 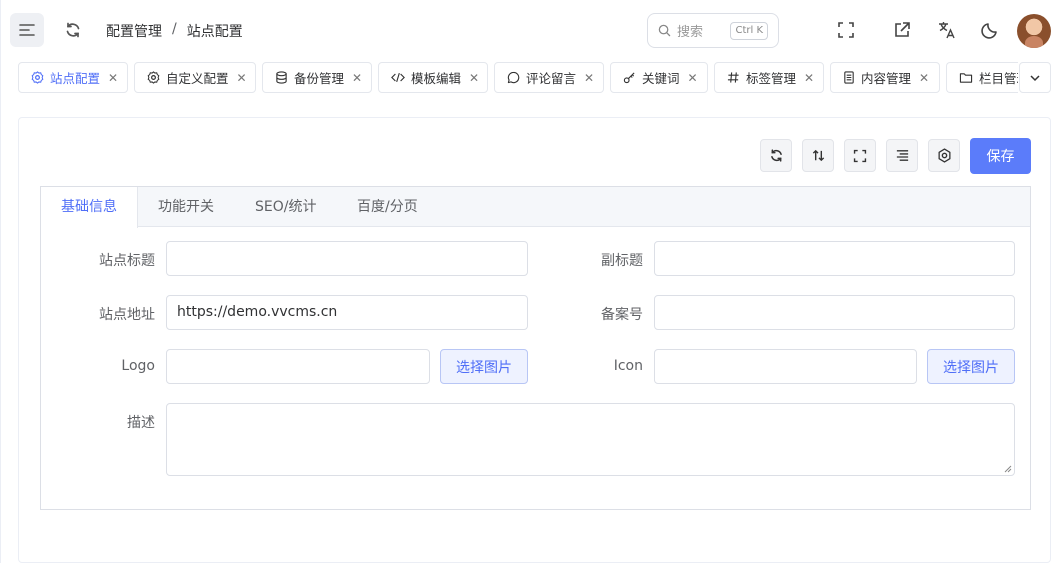 What do you see at coordinates (664, 30) in the screenshot?
I see `search-icon` at bounding box center [664, 30].